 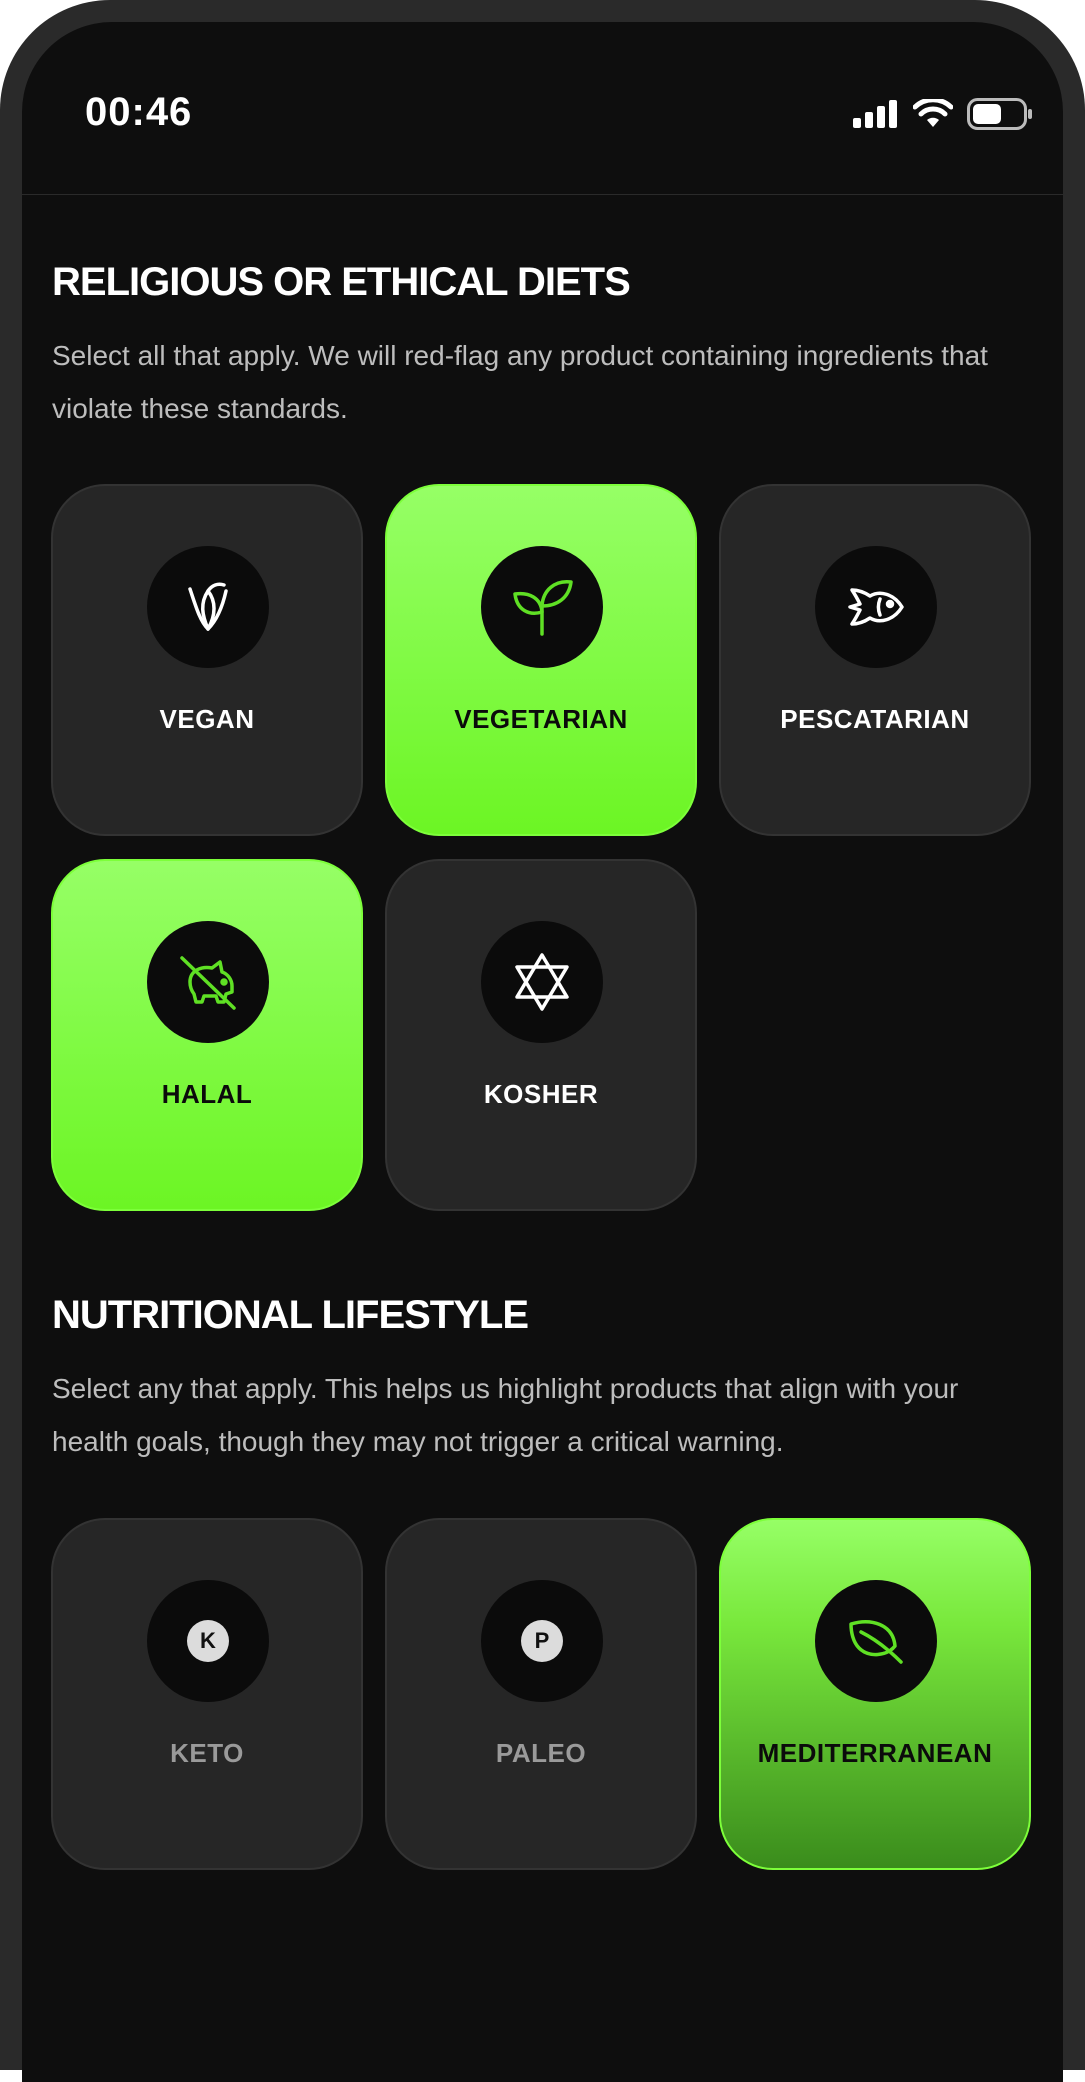 I want to click on option-paleo: P PALEO, so click(x=541, y=1694).